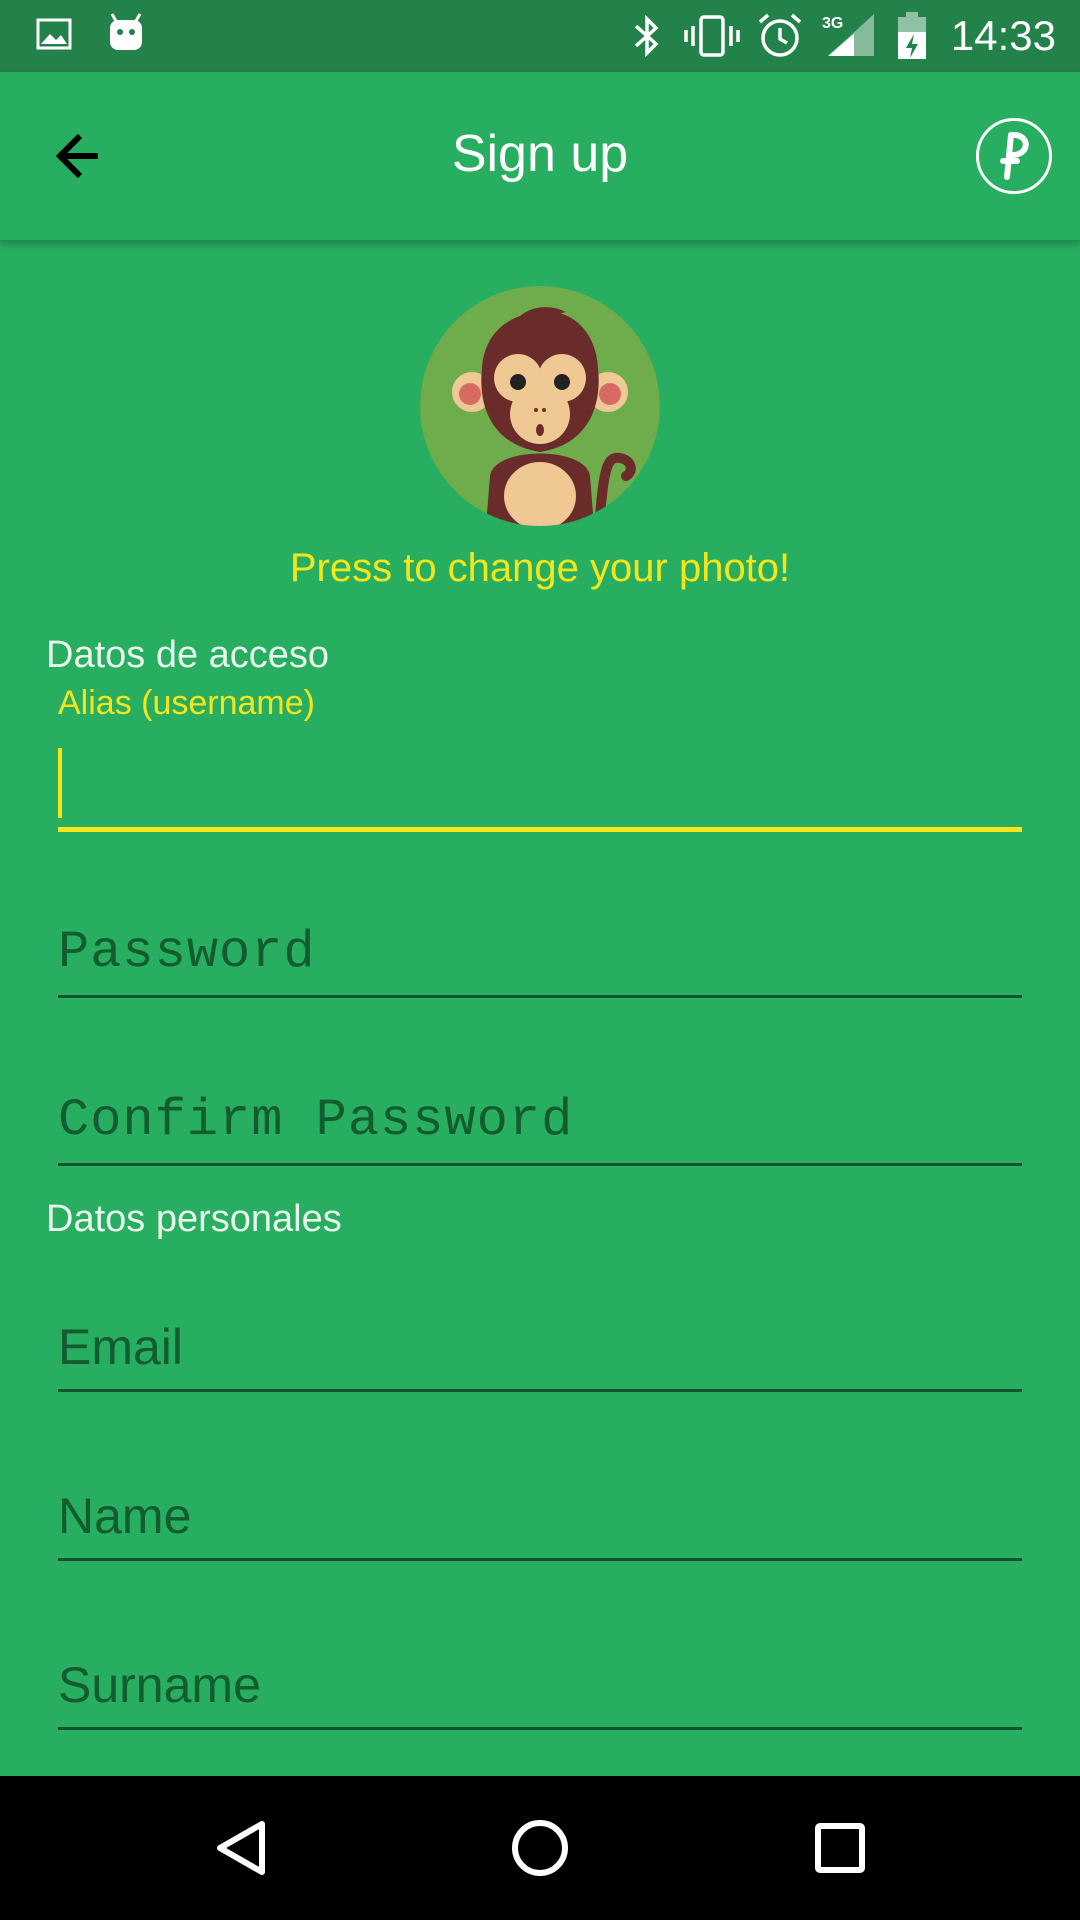  What do you see at coordinates (540, 1343) in the screenshot?
I see `email-input: Email` at bounding box center [540, 1343].